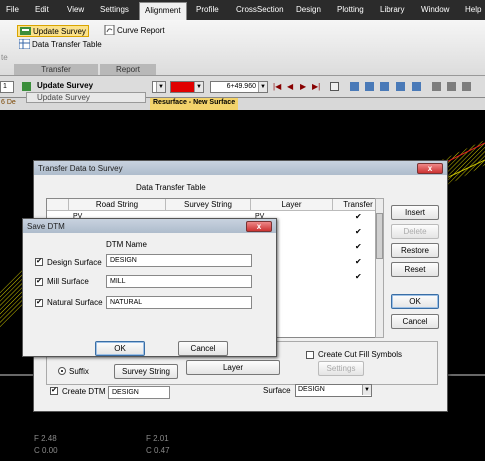 The width and height of the screenshot is (485, 461). What do you see at coordinates (163, 11) in the screenshot?
I see `menu-alignment: Alignment` at bounding box center [163, 11].